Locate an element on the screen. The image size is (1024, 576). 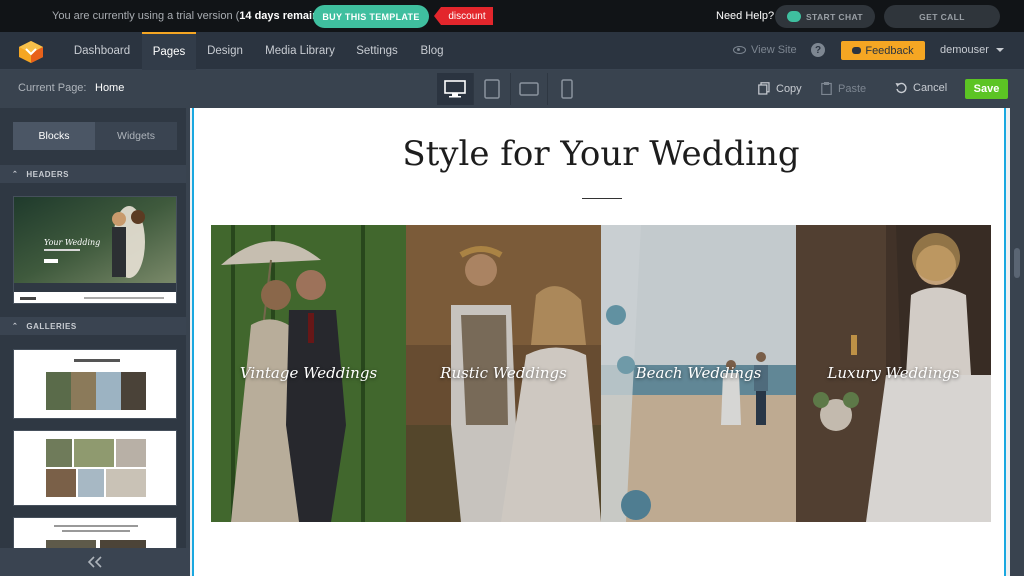
double-chevron-left-icon is located at coordinates (94, 562).